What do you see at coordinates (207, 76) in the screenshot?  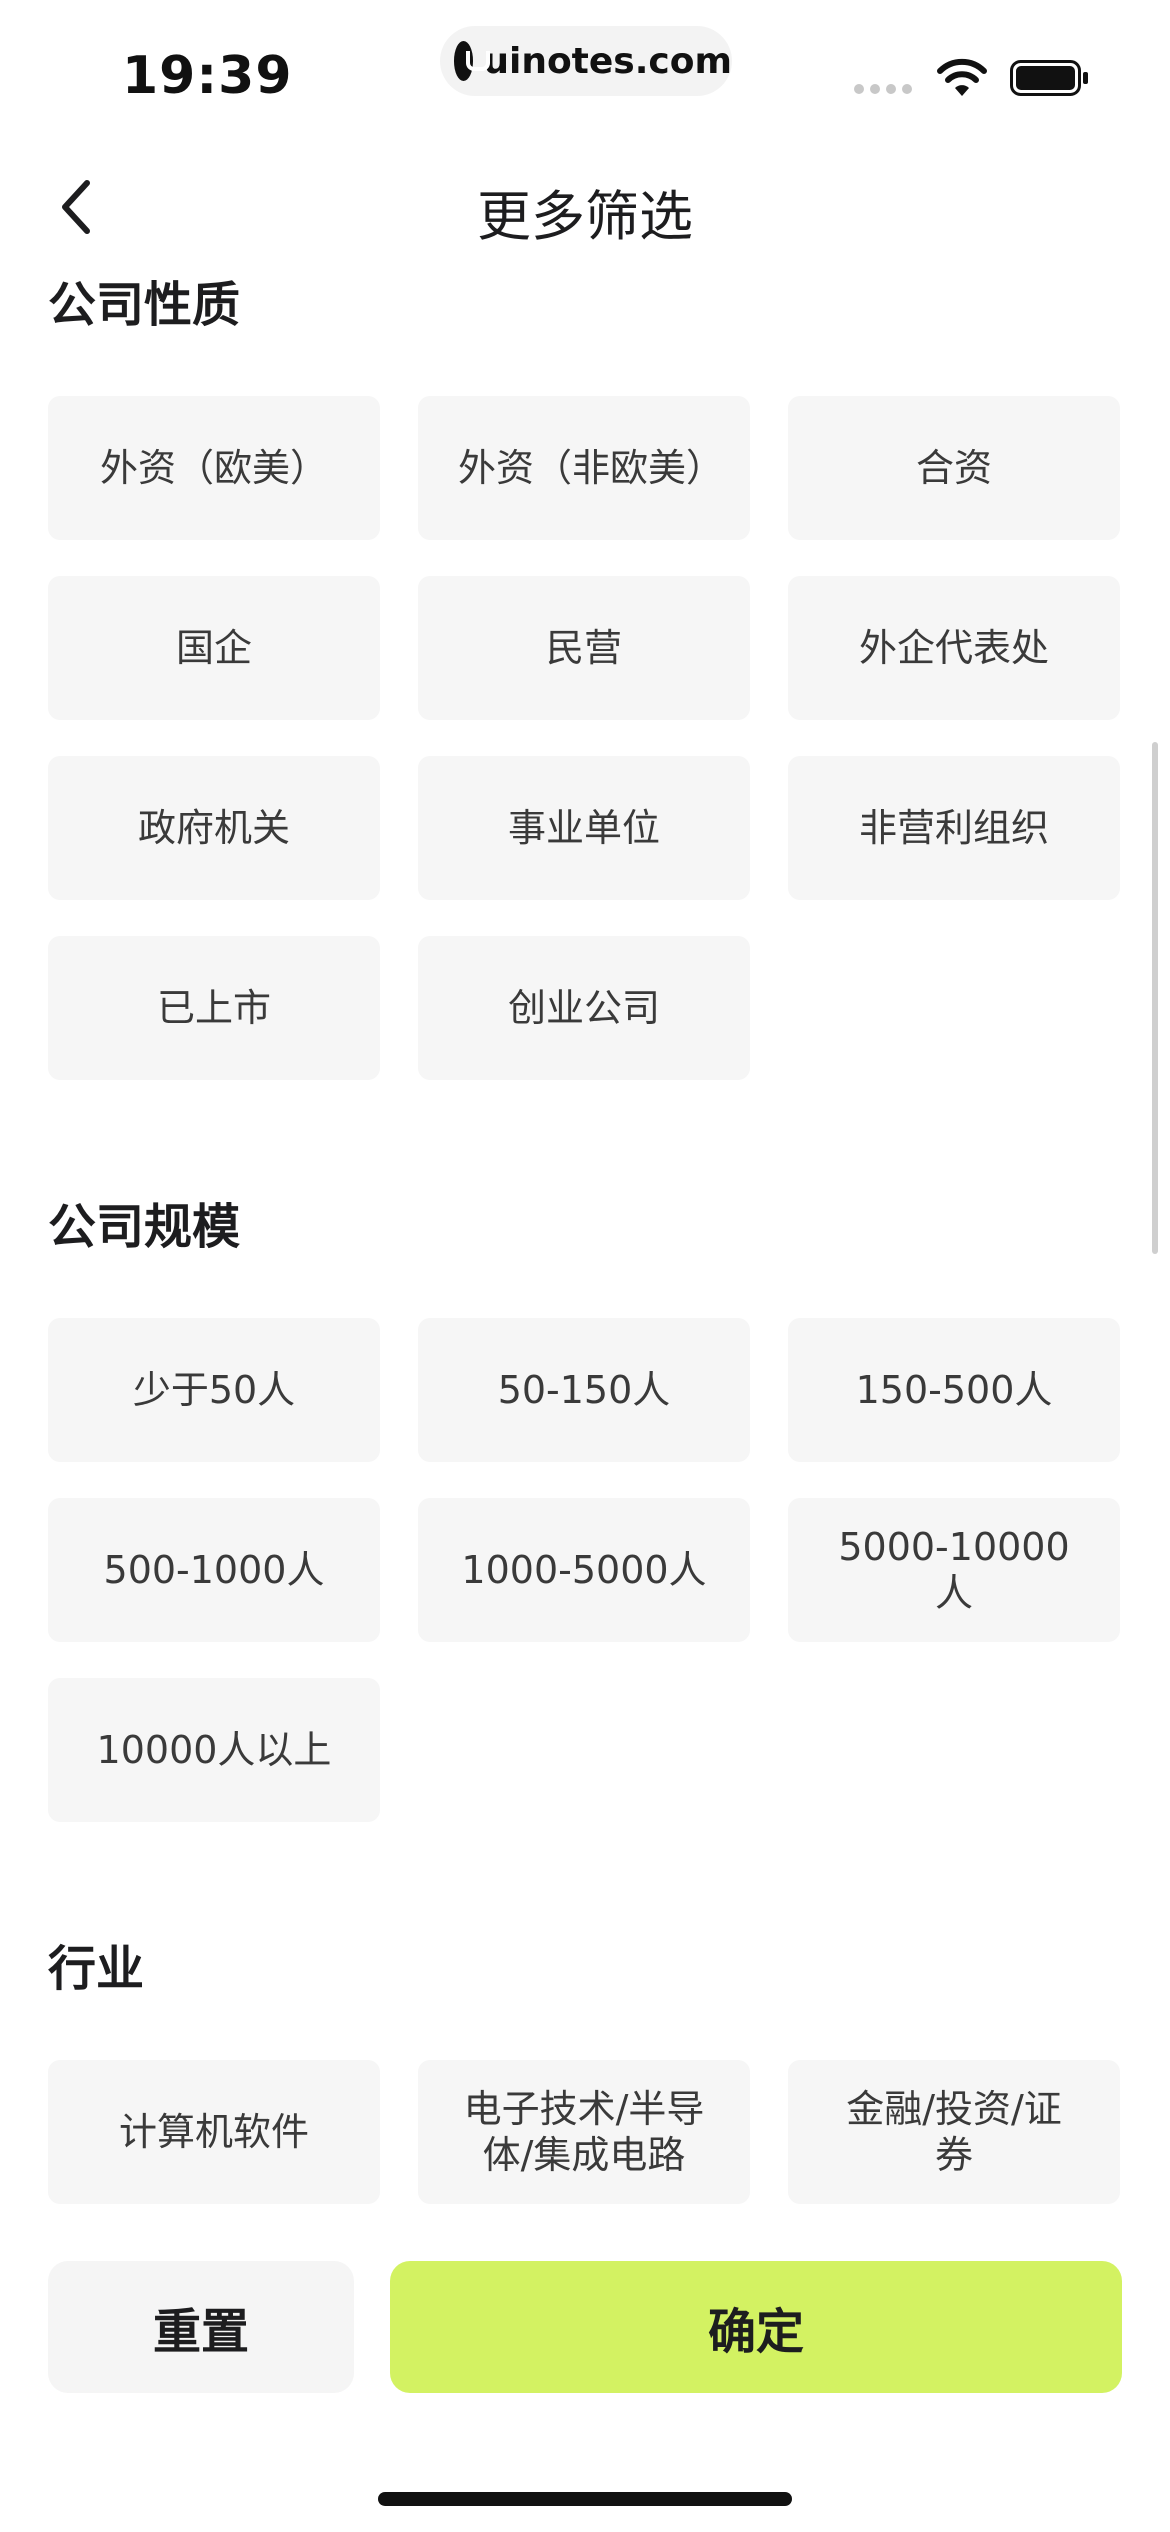 I see `status-time: 19:39` at bounding box center [207, 76].